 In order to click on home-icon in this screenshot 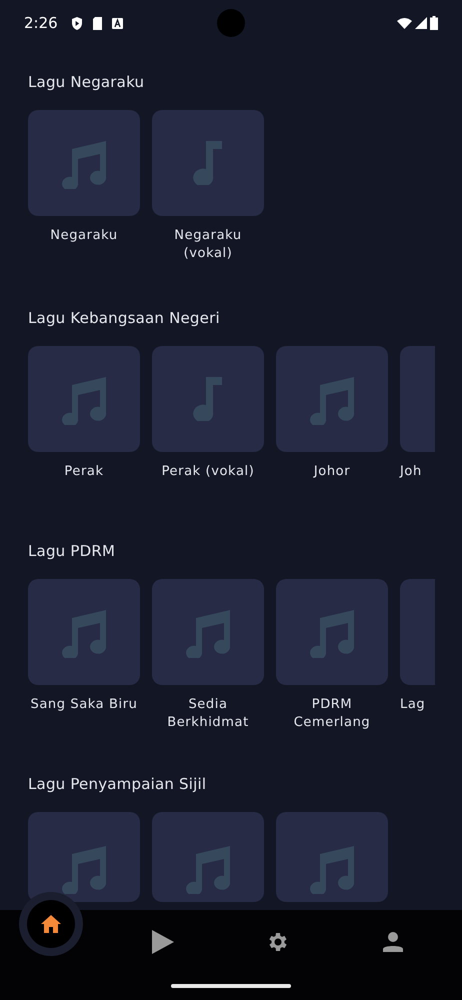, I will do `click(51, 924)`.